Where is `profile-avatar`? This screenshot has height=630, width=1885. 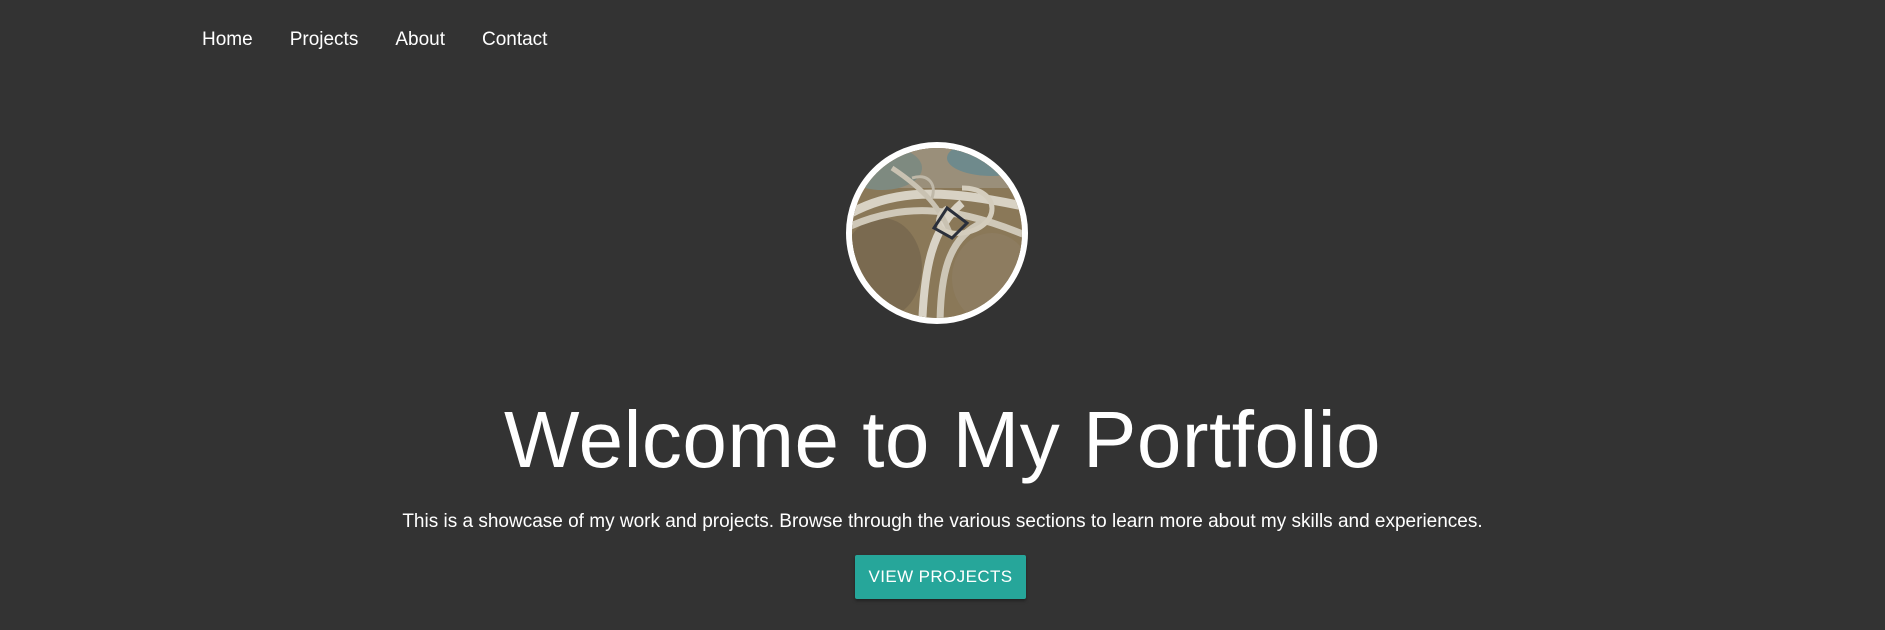 profile-avatar is located at coordinates (937, 233).